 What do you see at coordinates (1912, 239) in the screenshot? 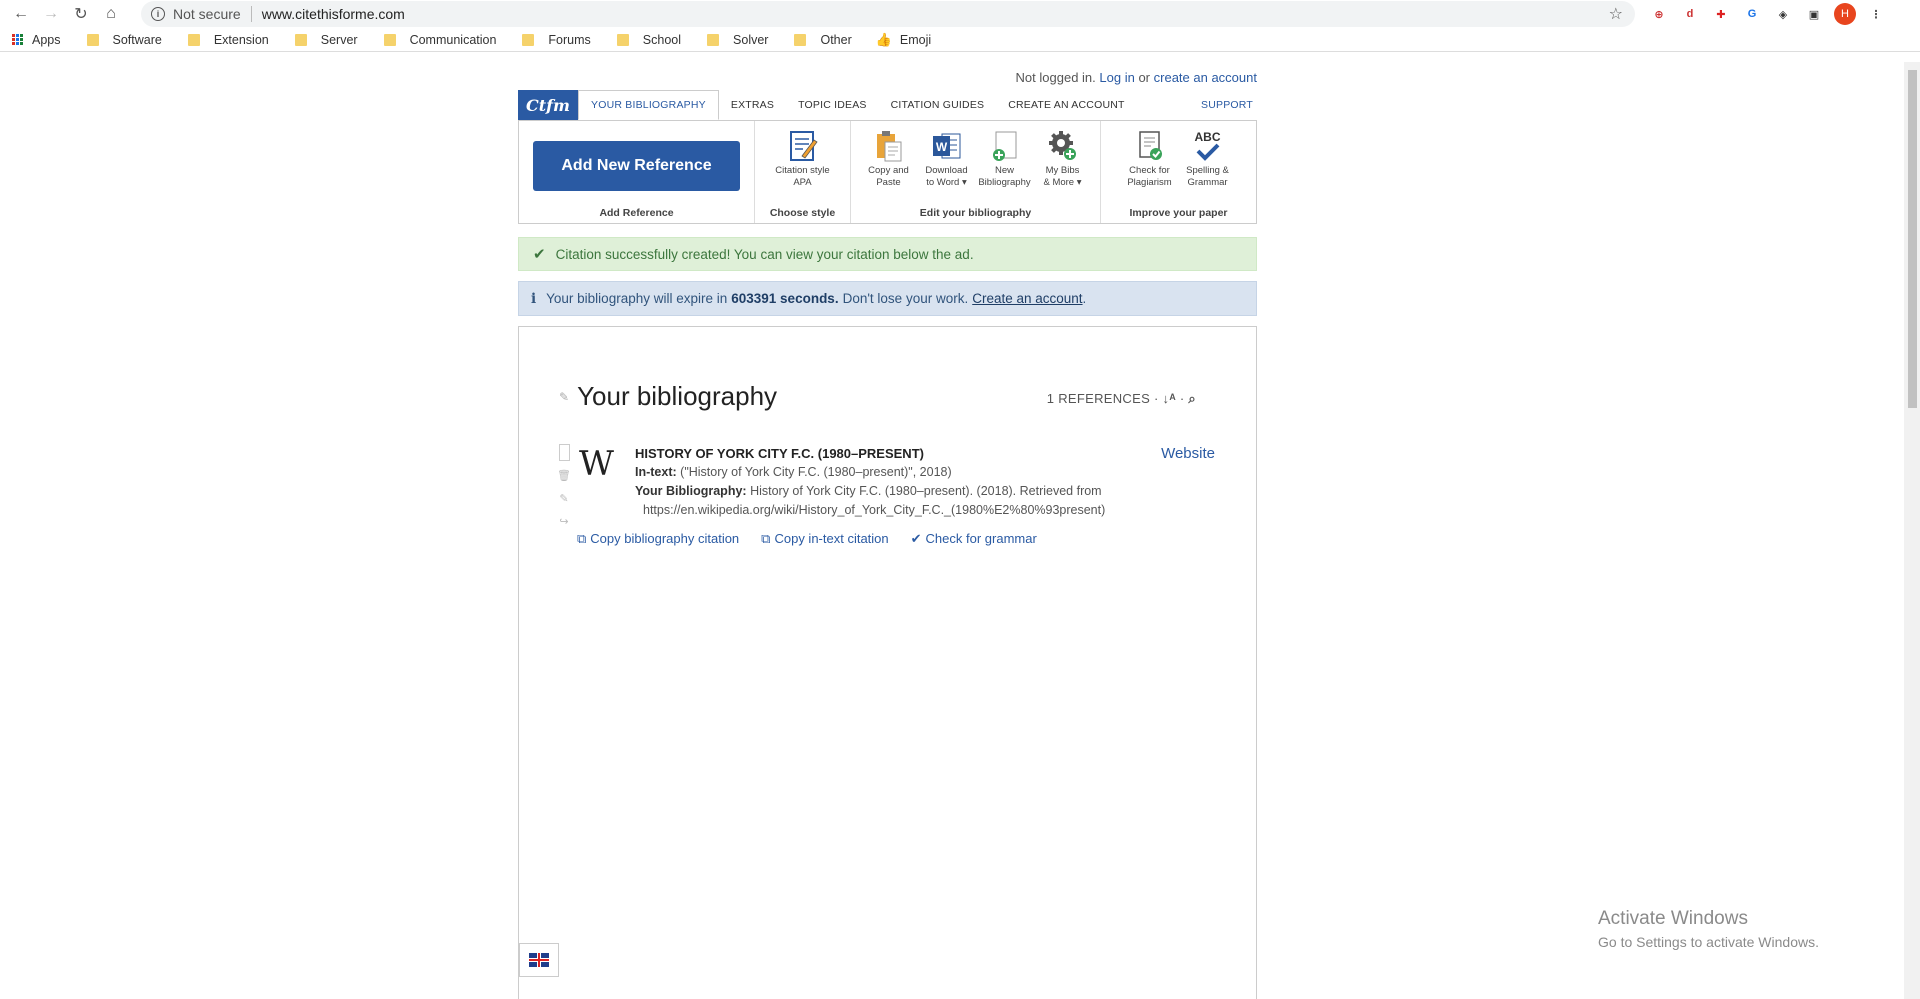
I see `scrollbar-thumb` at bounding box center [1912, 239].